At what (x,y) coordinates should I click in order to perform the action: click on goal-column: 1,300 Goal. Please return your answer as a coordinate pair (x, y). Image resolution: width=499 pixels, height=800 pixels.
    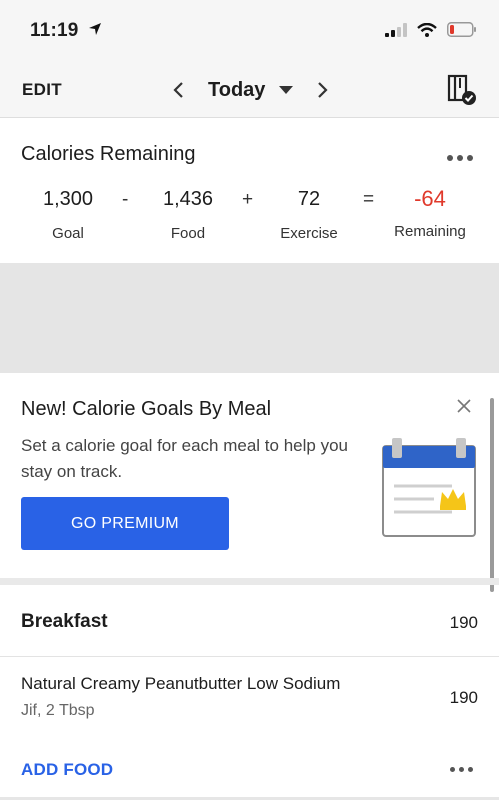
    Looking at the image, I should click on (68, 214).